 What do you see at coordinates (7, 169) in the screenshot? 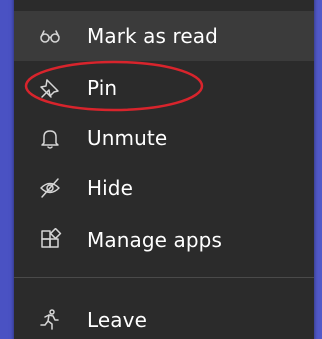
I see `background-window` at bounding box center [7, 169].